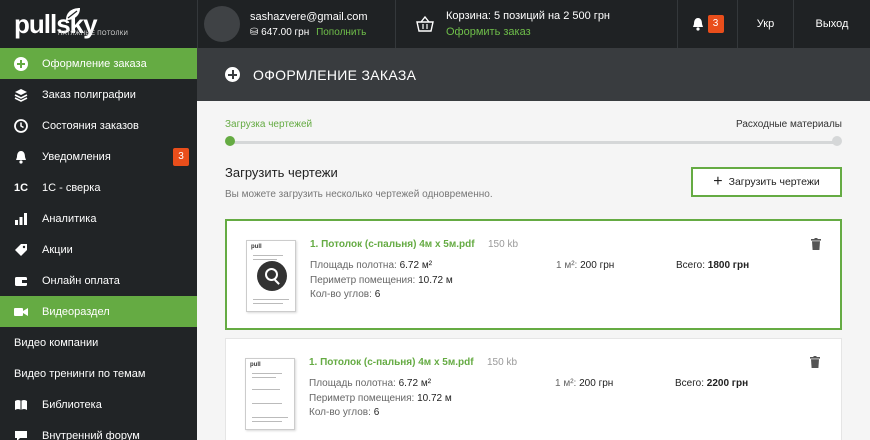 Image resolution: width=870 pixels, height=440 pixels. What do you see at coordinates (21, 125) in the screenshot?
I see `clock-icon` at bounding box center [21, 125].